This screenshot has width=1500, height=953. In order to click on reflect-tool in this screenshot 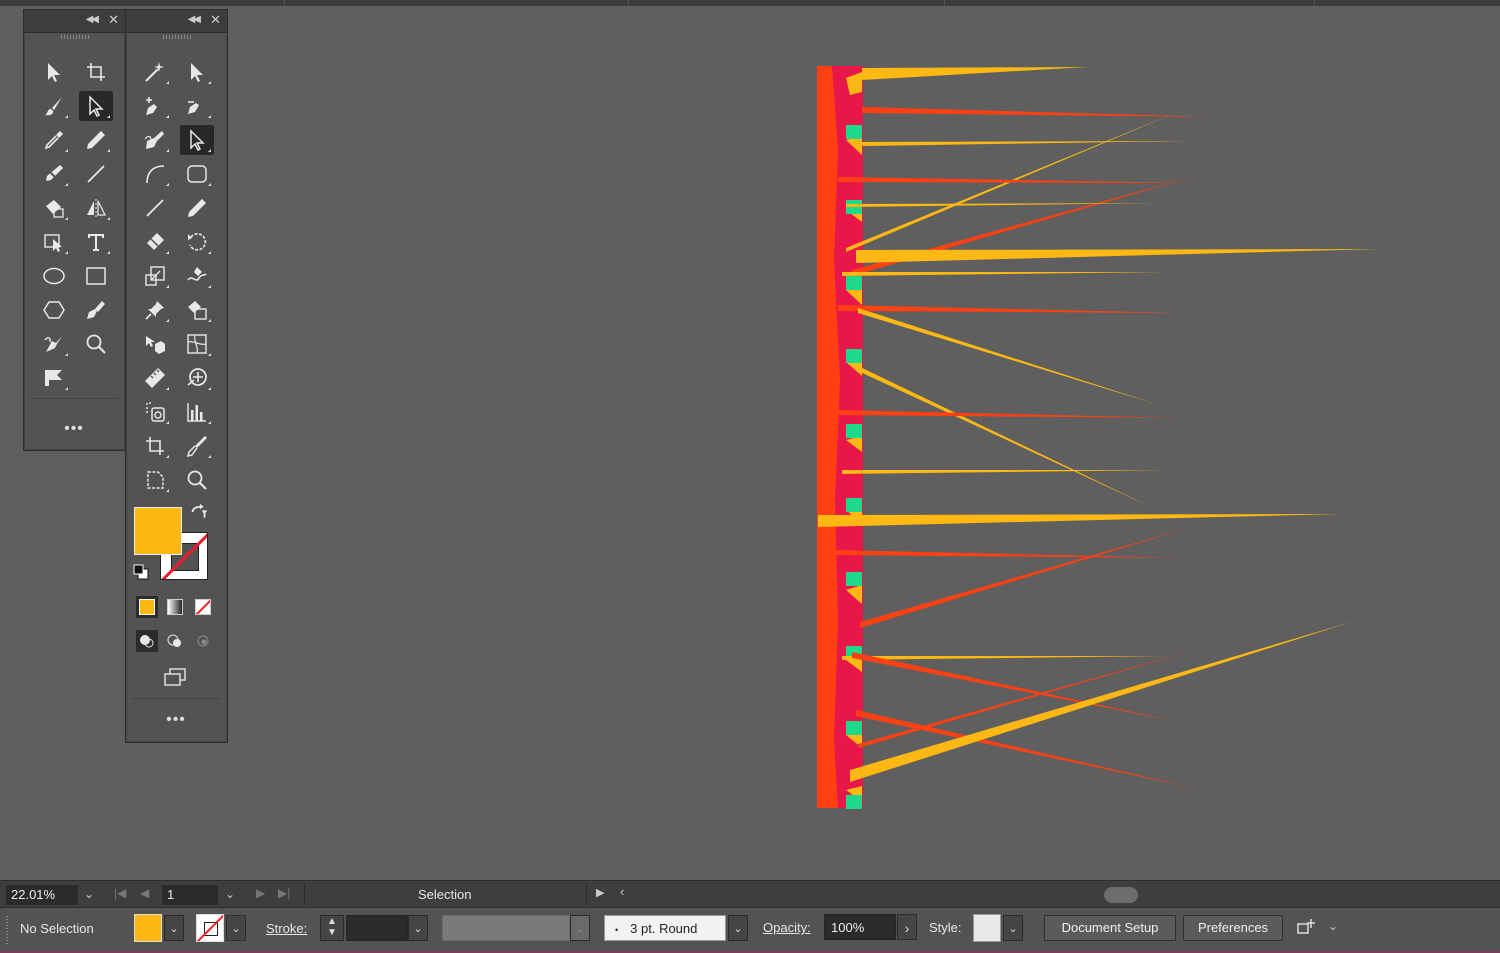, I will do `click(96, 208)`.